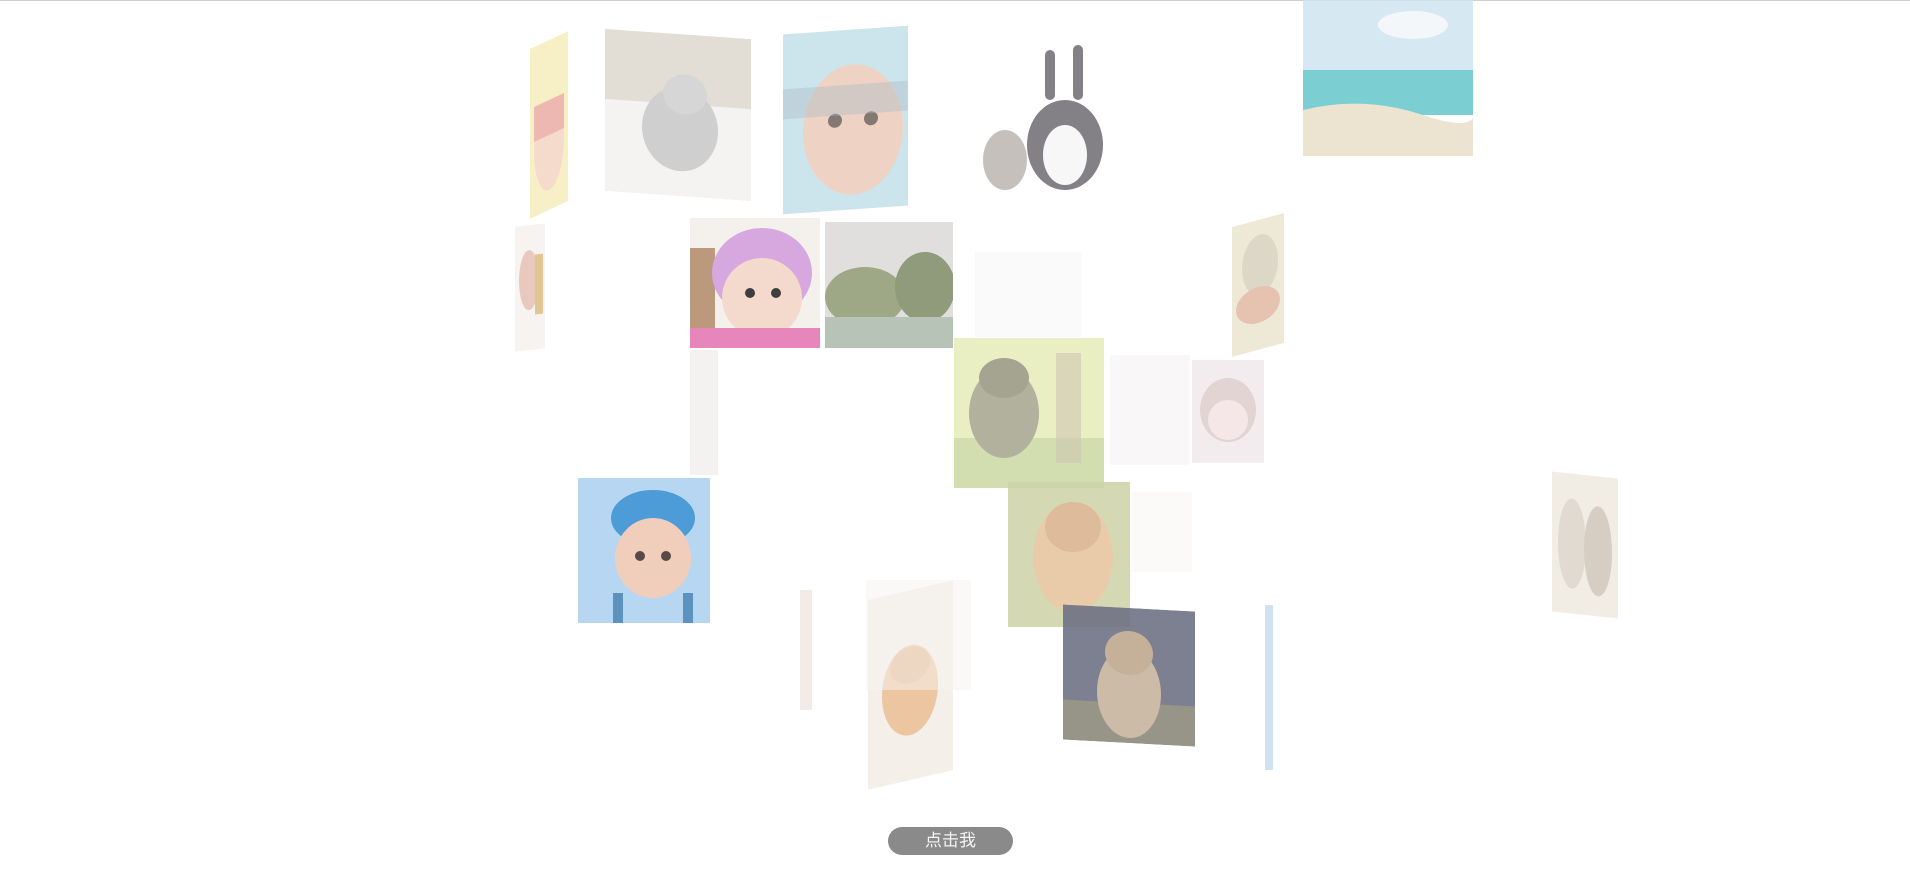 The width and height of the screenshot is (1910, 894). I want to click on click-me-button: 点击我, so click(950, 841).